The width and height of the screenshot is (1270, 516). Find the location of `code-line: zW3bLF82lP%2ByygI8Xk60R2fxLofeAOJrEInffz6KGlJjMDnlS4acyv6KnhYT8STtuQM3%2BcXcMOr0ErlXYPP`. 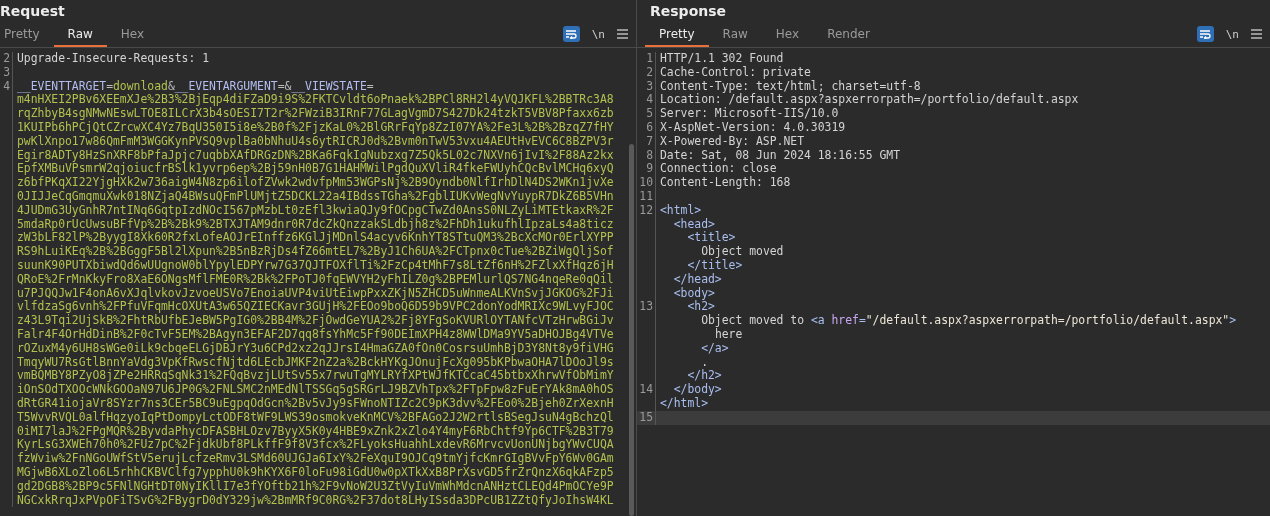

code-line: zW3bLF82lP%2ByygI8Xk60R2fxLofeAOJrEInffz6KGlJjMDnlS4acyv6KnhYT8STtuQM3%2BcXcMOr0ErlXYPP is located at coordinates (315, 238).